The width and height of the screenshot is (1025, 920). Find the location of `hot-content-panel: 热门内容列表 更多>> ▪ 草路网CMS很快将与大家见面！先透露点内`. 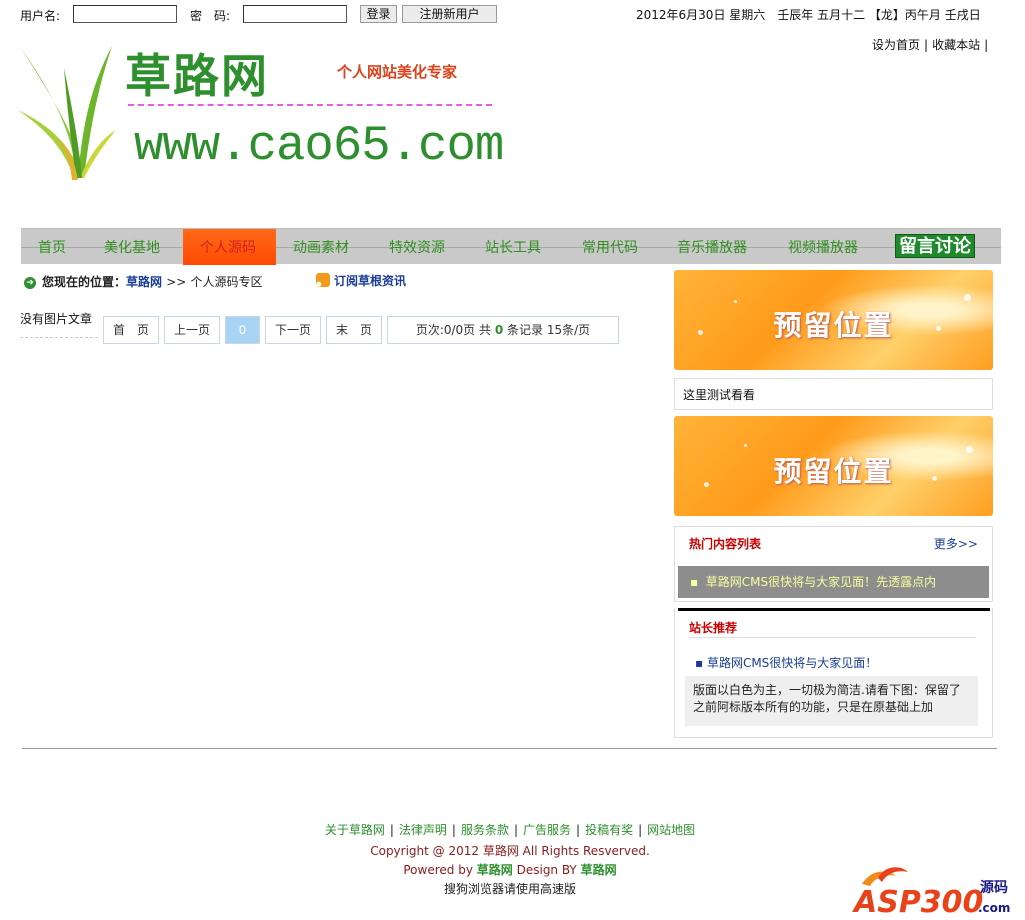

hot-content-panel: 热门内容列表 更多>> ▪ 草路网CMS很快将与大家见面！先透露点内 is located at coordinates (833, 564).